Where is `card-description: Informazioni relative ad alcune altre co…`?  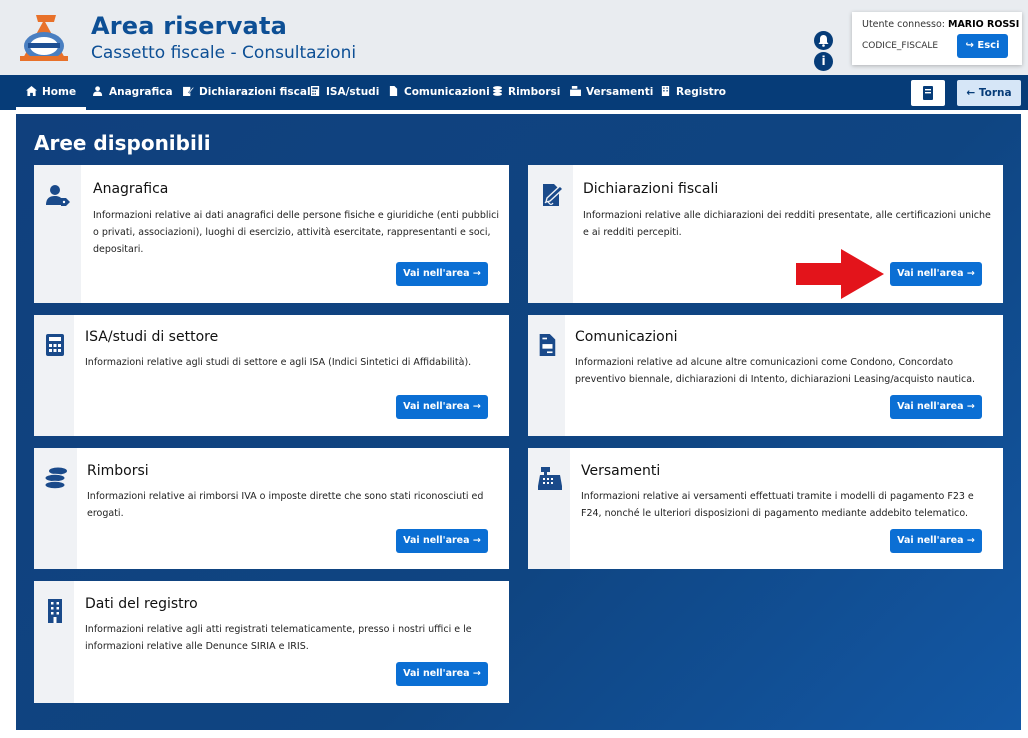
card-description: Informazioni relative ad alcune altre co… is located at coordinates (775, 371).